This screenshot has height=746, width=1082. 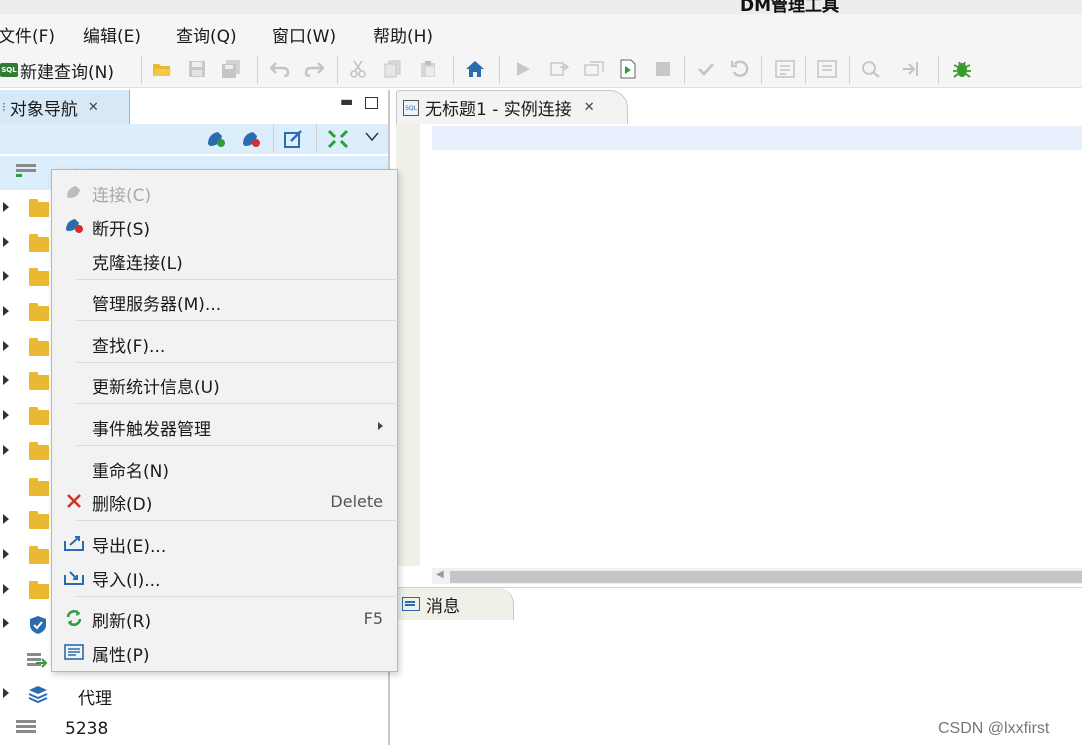 What do you see at coordinates (706, 69) in the screenshot?
I see `commit-icon` at bounding box center [706, 69].